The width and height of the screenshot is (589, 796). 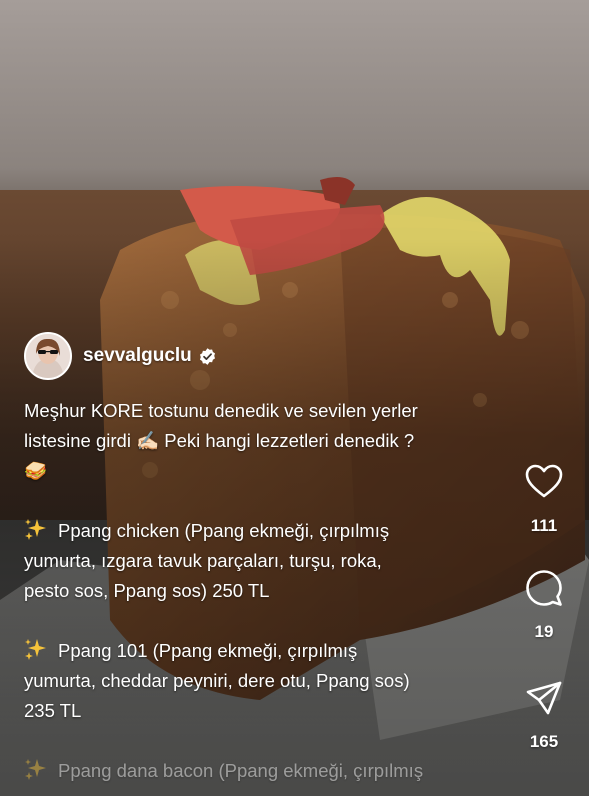 What do you see at coordinates (544, 482) in the screenshot?
I see `heart-icon` at bounding box center [544, 482].